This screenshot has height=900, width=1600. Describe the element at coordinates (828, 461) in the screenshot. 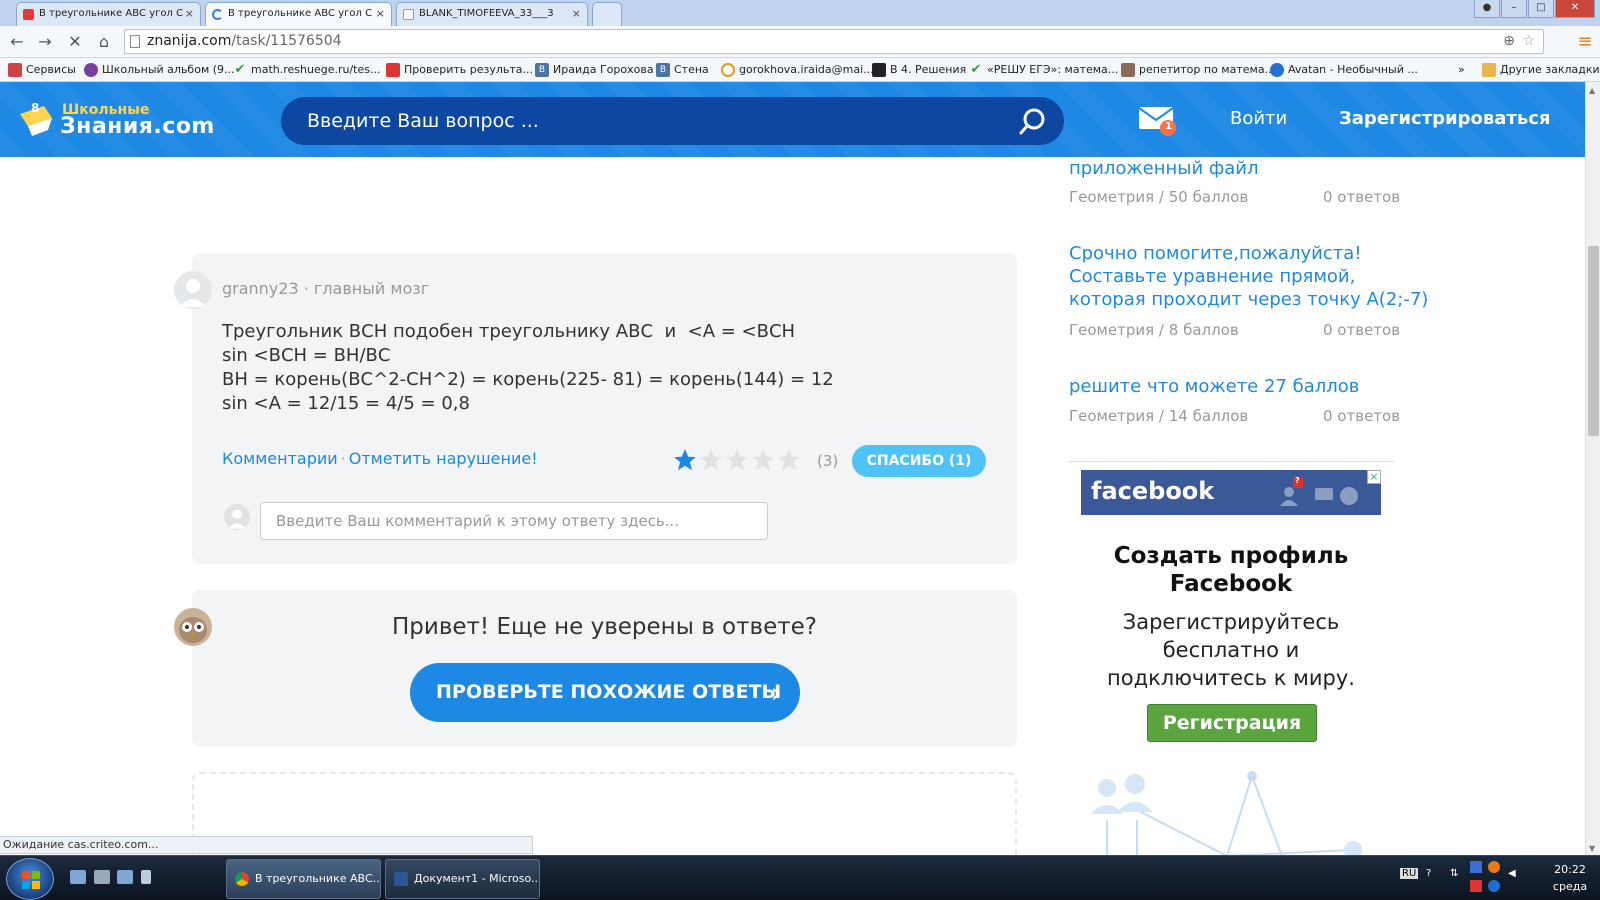

I see `rating-count: (3)` at that location.